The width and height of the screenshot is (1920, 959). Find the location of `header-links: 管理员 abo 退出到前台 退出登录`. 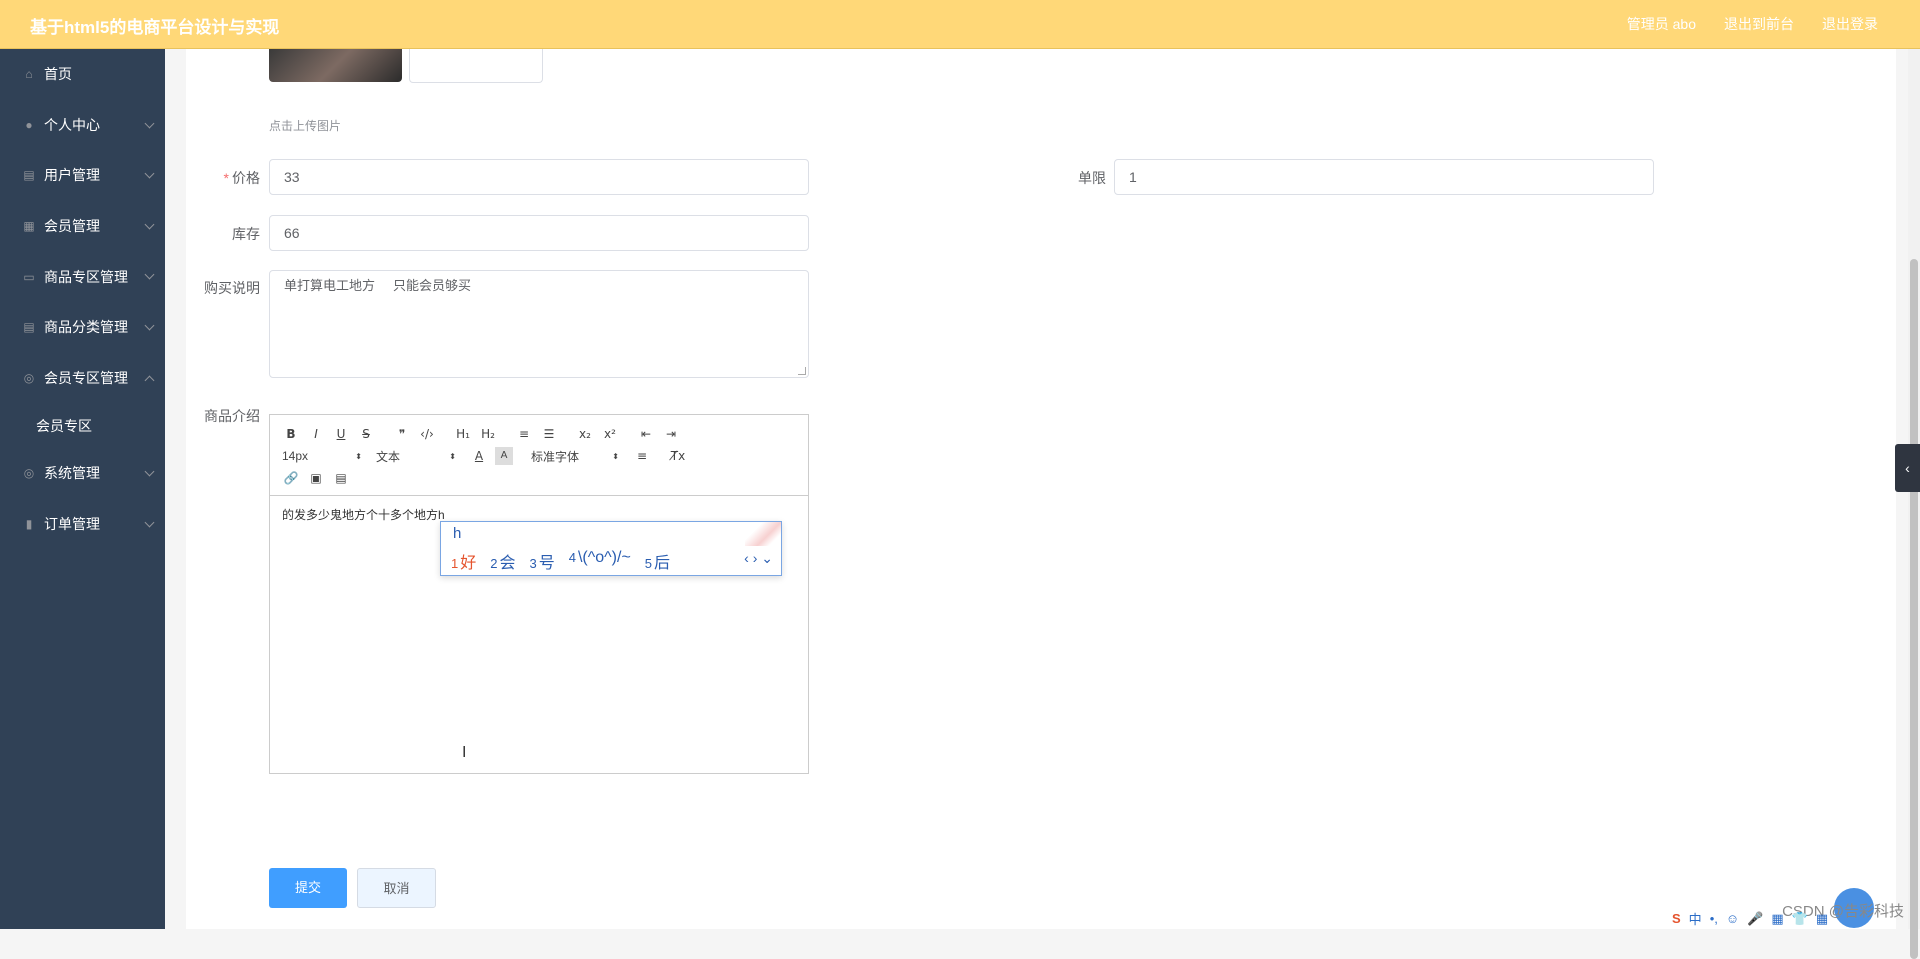

header-links: 管理员 abo 退出到前台 退出登录 is located at coordinates (1752, 24).